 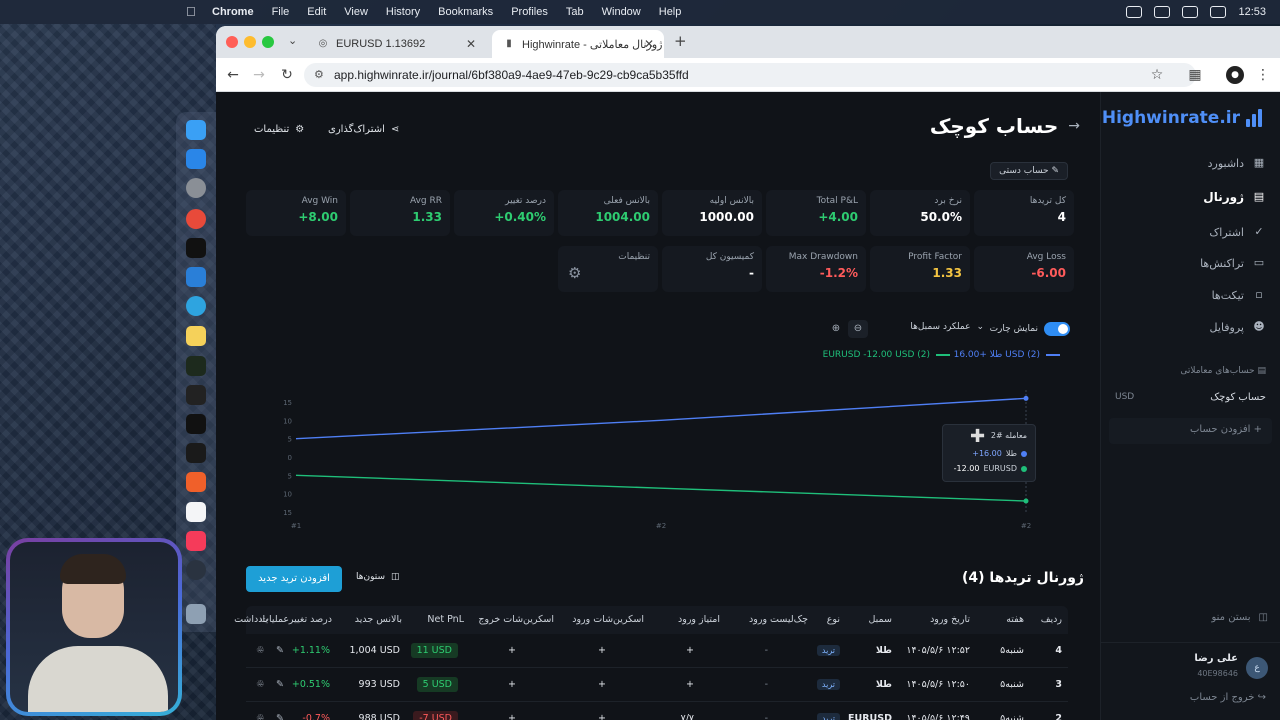 I want to click on chart-mode-dropdown: عملکرد سمبل‌ها ⌄, so click(x=947, y=327).